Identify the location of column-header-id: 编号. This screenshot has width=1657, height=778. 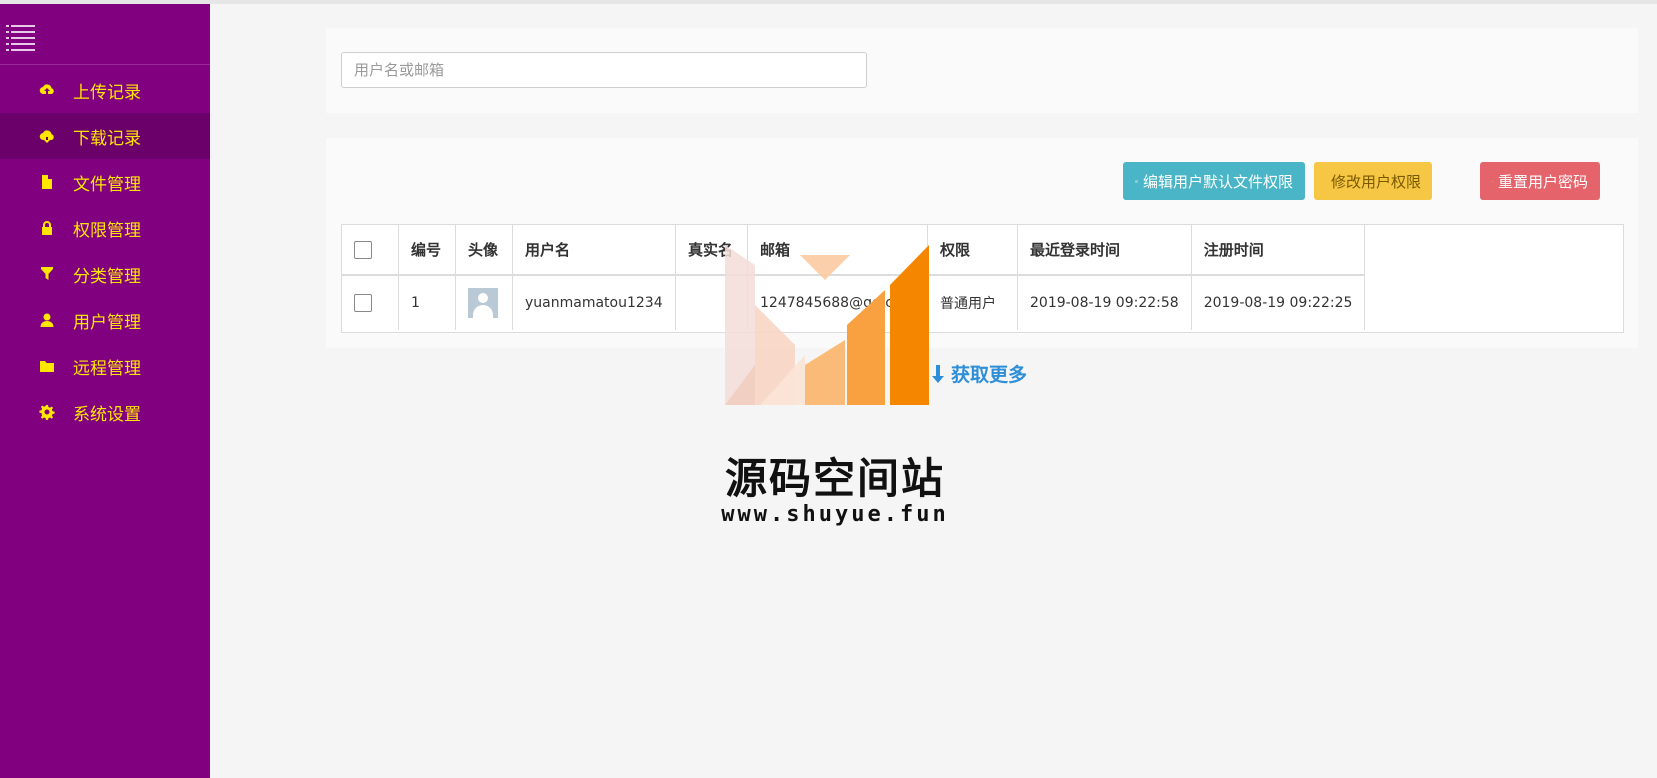
(427, 250).